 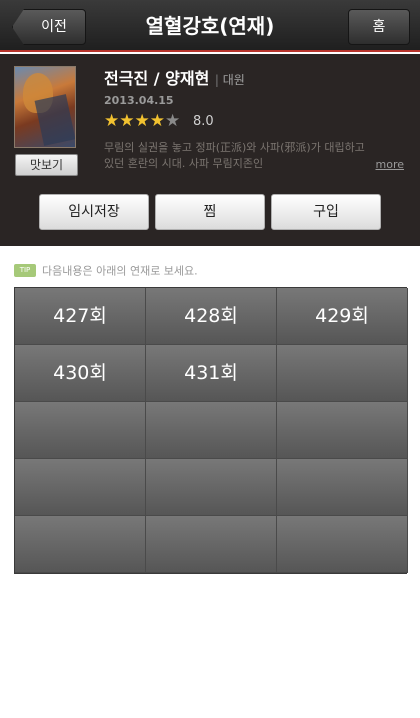 I want to click on publisher-name: 대원, so click(x=233, y=80).